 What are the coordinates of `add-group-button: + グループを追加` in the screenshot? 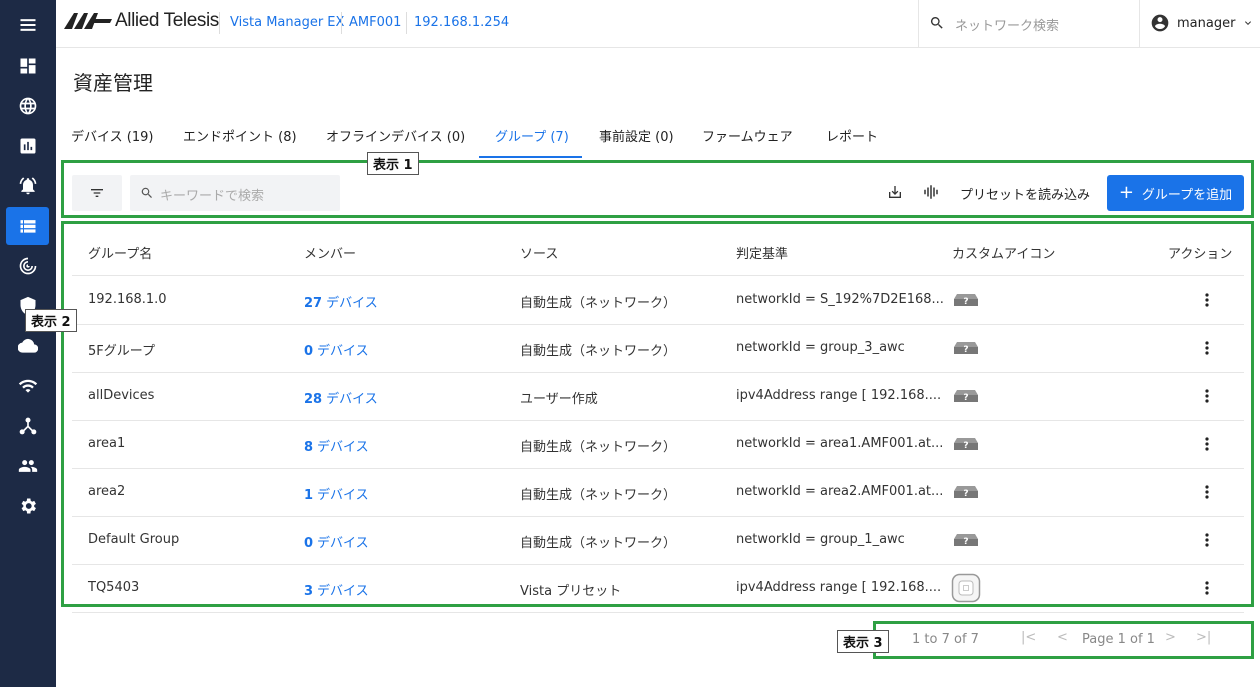 It's located at (1175, 193).